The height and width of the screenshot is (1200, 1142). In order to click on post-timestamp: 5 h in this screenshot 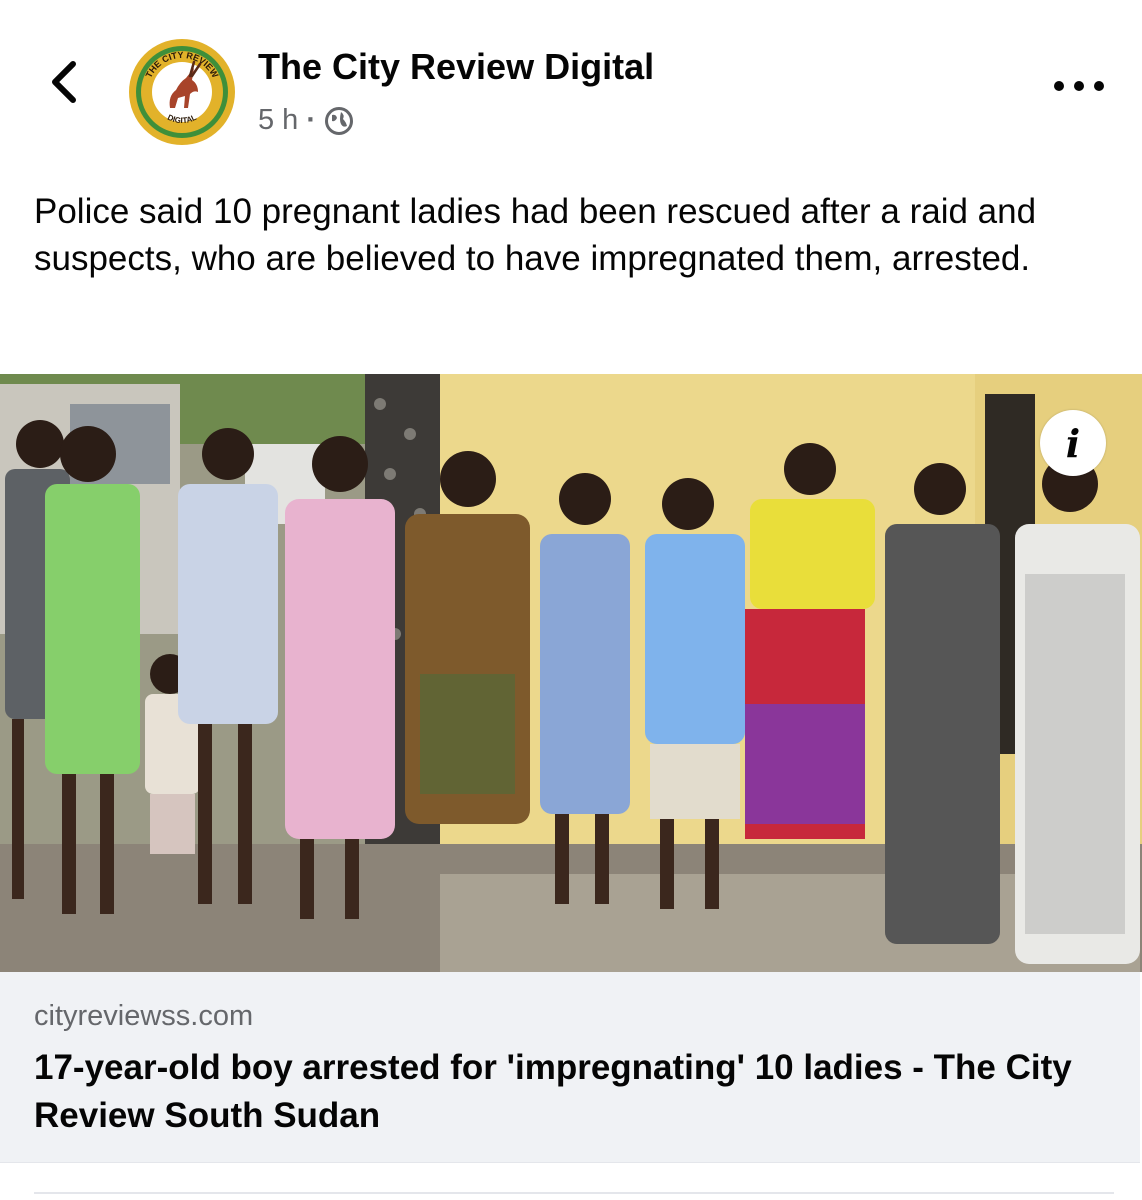, I will do `click(278, 120)`.